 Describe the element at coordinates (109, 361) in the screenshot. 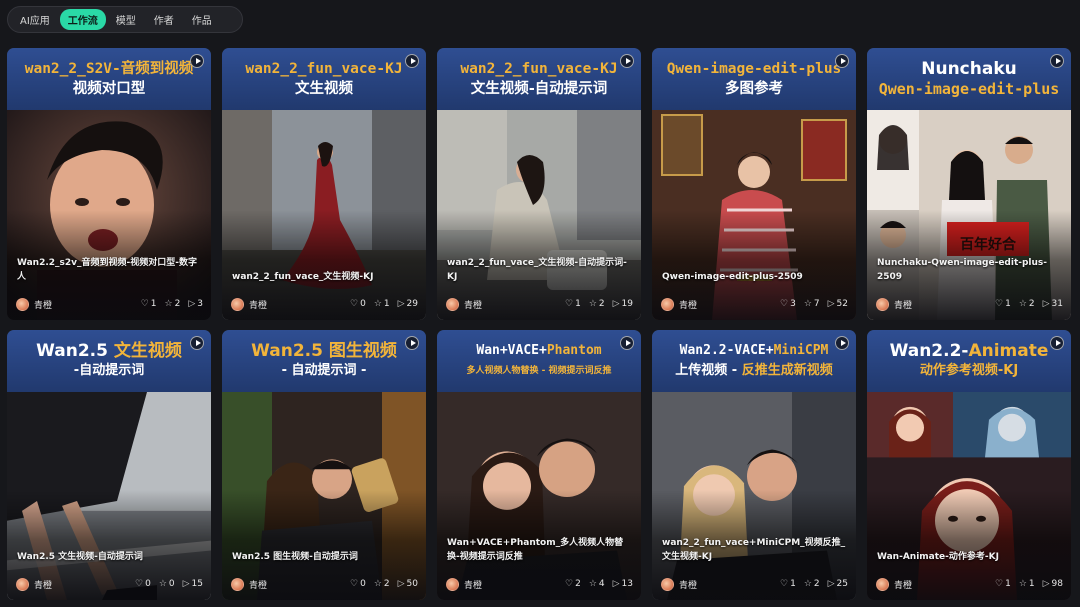

I see `card-banner: Wan2.5 文生视频 -自动提示词` at that location.